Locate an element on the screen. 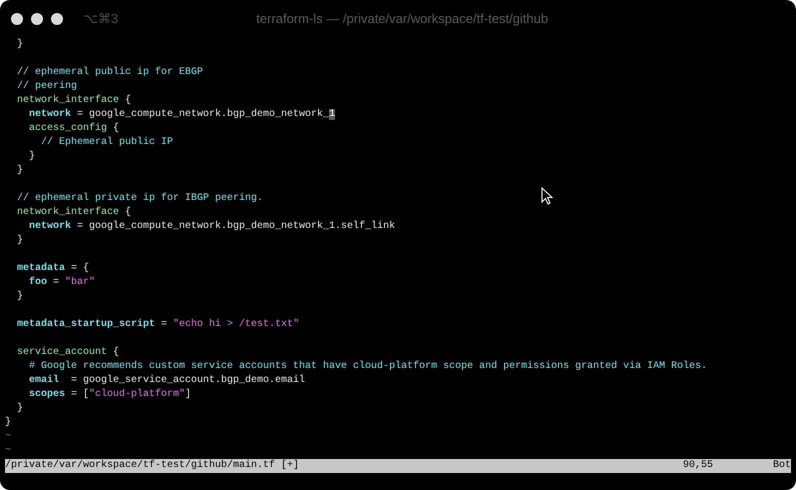  mouse-pointer-icon is located at coordinates (547, 196).